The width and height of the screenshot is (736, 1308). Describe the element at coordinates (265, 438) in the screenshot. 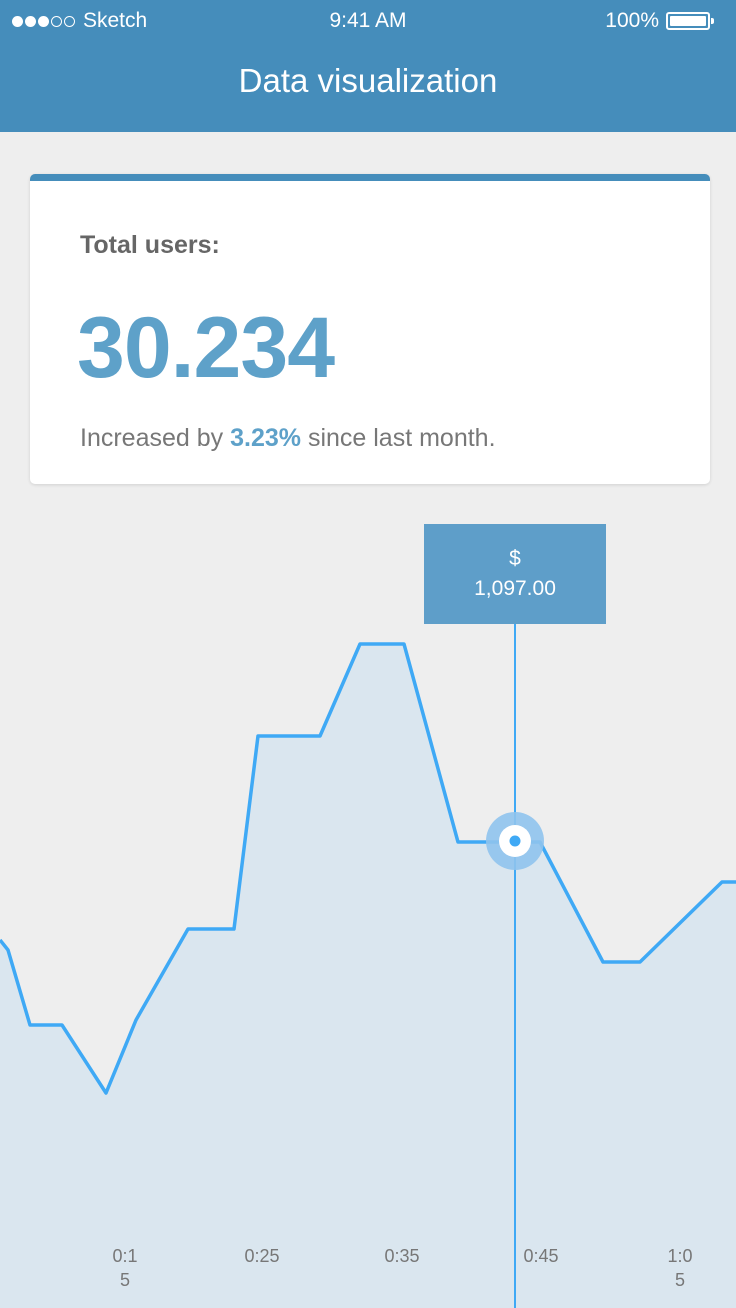

I see `growth-percent: 3.23%` at that location.